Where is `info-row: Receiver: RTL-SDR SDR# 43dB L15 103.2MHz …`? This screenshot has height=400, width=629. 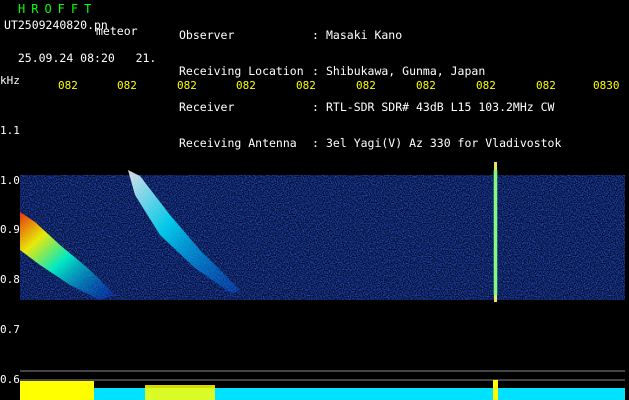
info-row: Receiver: RTL-SDR SDR# 43dB L15 103.2MHz … is located at coordinates (367, 107).